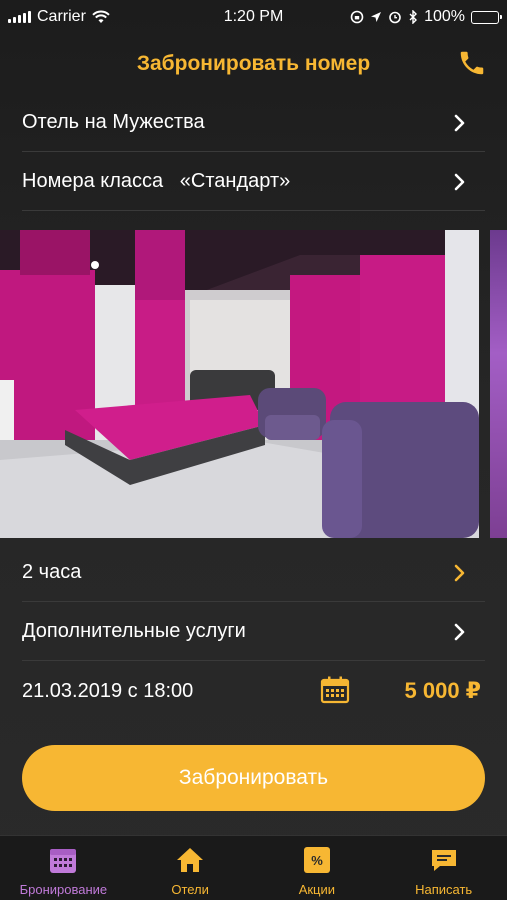 This screenshot has width=507, height=900. I want to click on duration-row: 2 часа, so click(253, 573).